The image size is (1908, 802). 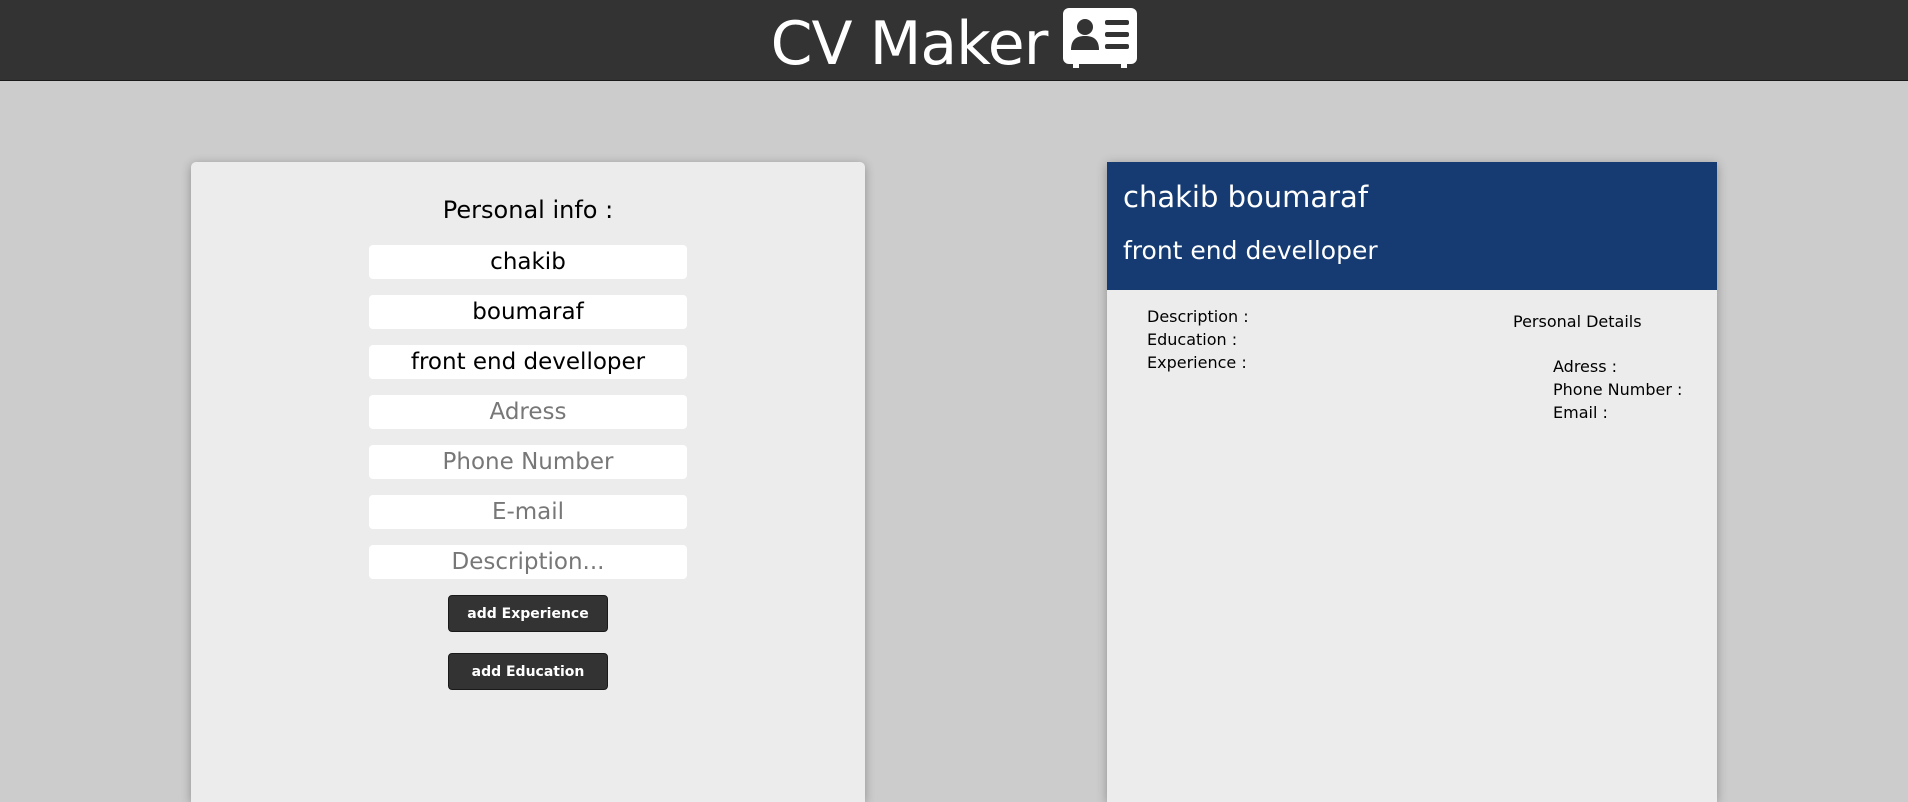 What do you see at coordinates (528, 412) in the screenshot?
I see `address-input` at bounding box center [528, 412].